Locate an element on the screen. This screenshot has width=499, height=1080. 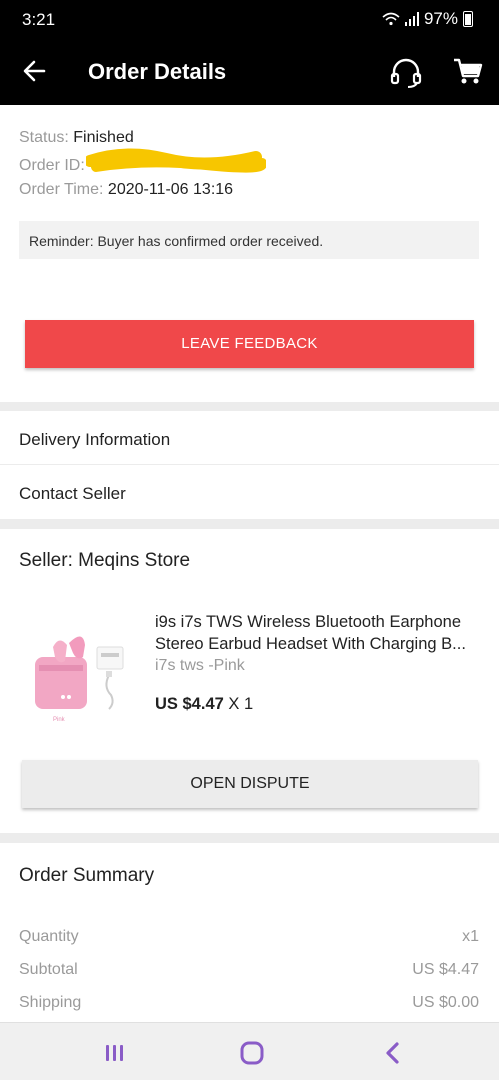
leave-feedback-button: LEAVE FEEDBACK is located at coordinates (249, 344).